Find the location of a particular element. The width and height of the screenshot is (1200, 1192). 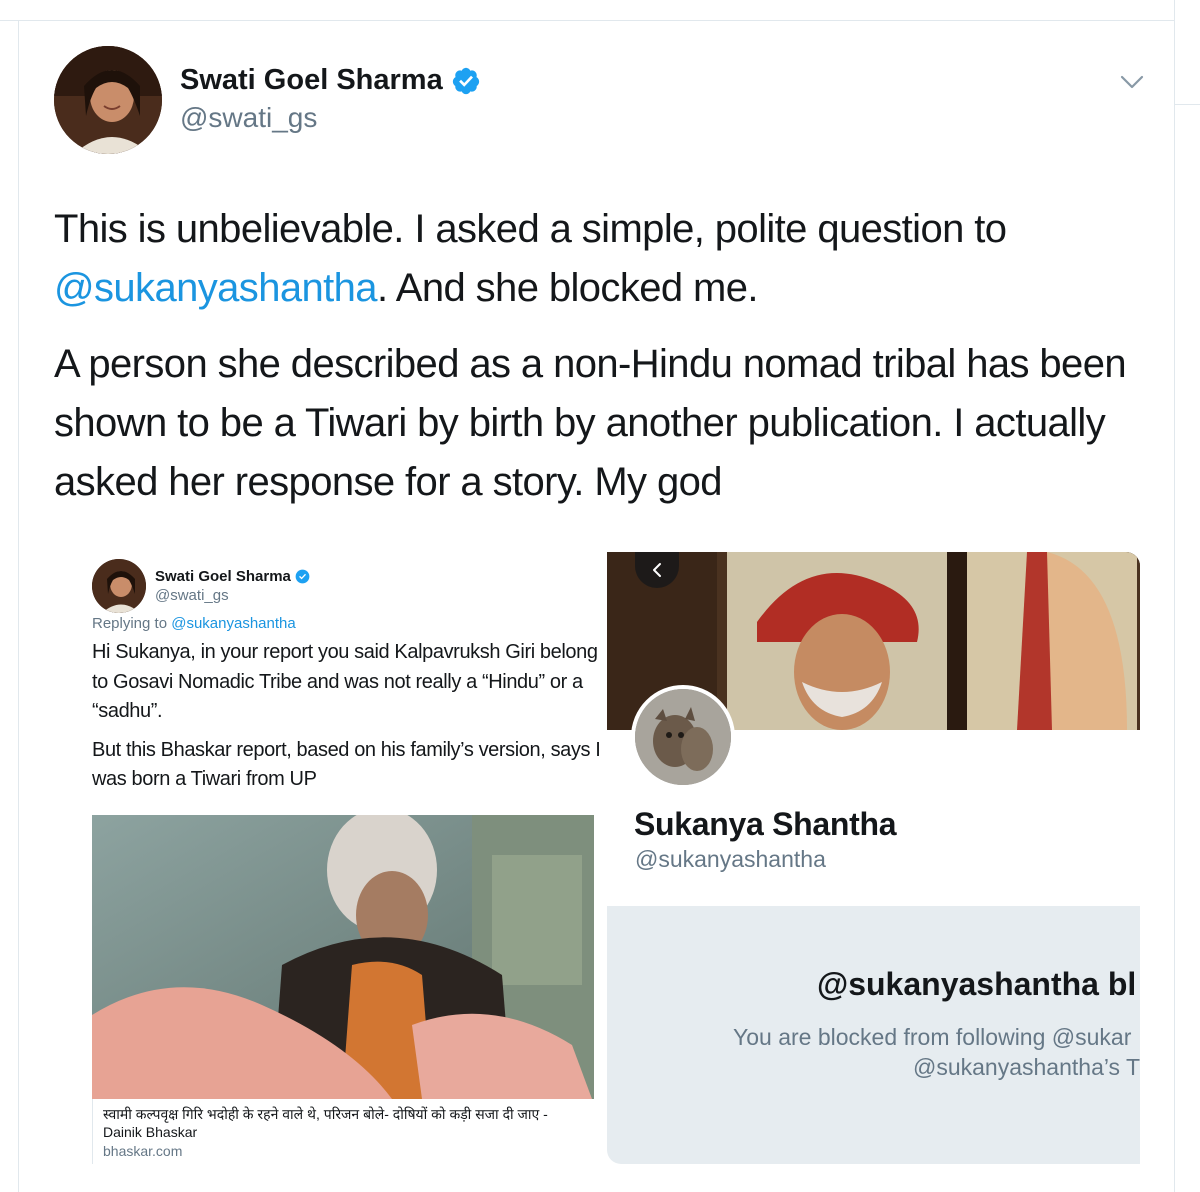

tweet-border-top is located at coordinates (587, 20).